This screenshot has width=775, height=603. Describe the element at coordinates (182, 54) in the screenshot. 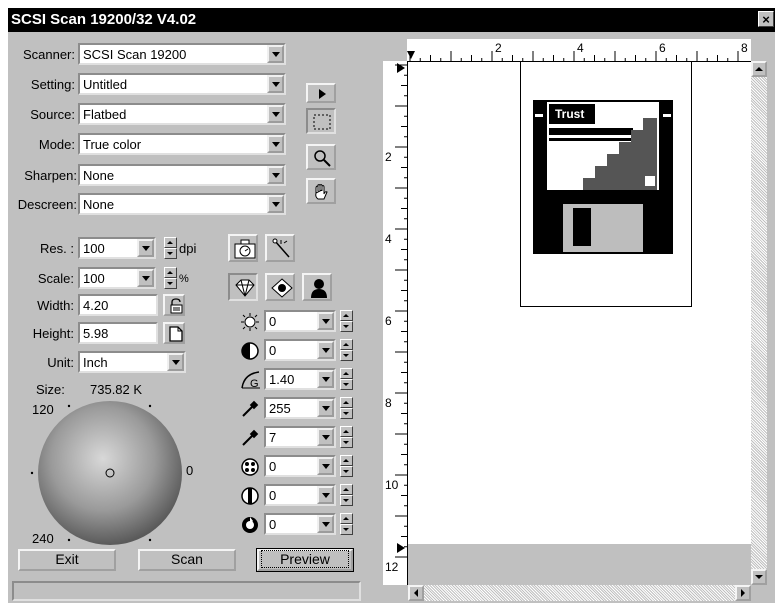

I see `scanner-select: SCSI Scan 19200` at that location.